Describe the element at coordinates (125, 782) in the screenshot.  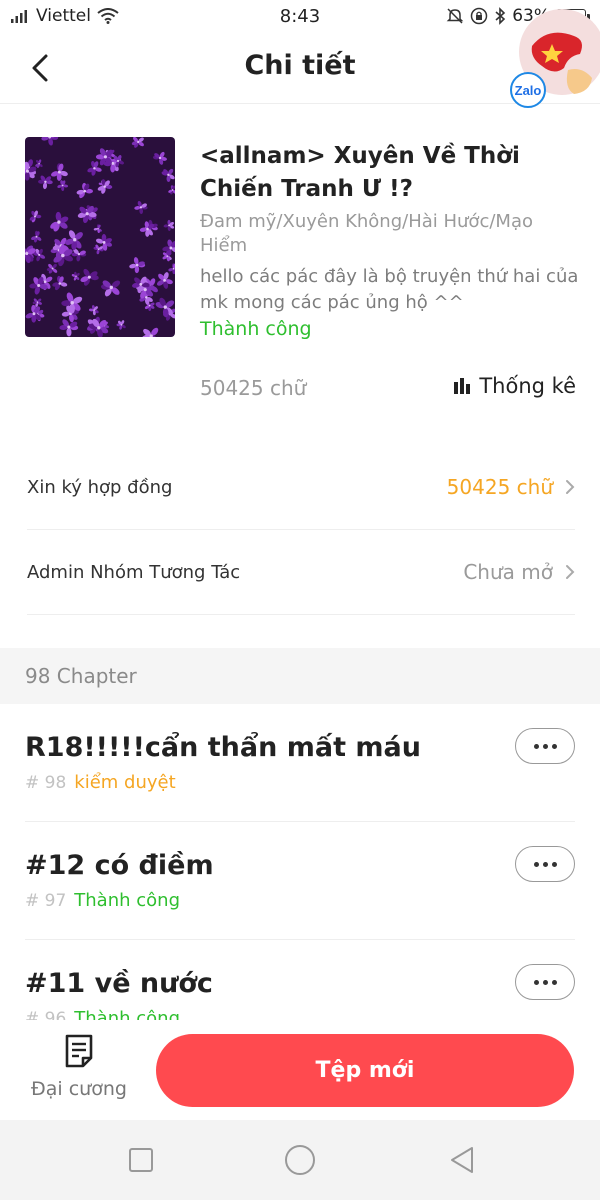
I see `chapter-status: kiểm duyệt` at that location.